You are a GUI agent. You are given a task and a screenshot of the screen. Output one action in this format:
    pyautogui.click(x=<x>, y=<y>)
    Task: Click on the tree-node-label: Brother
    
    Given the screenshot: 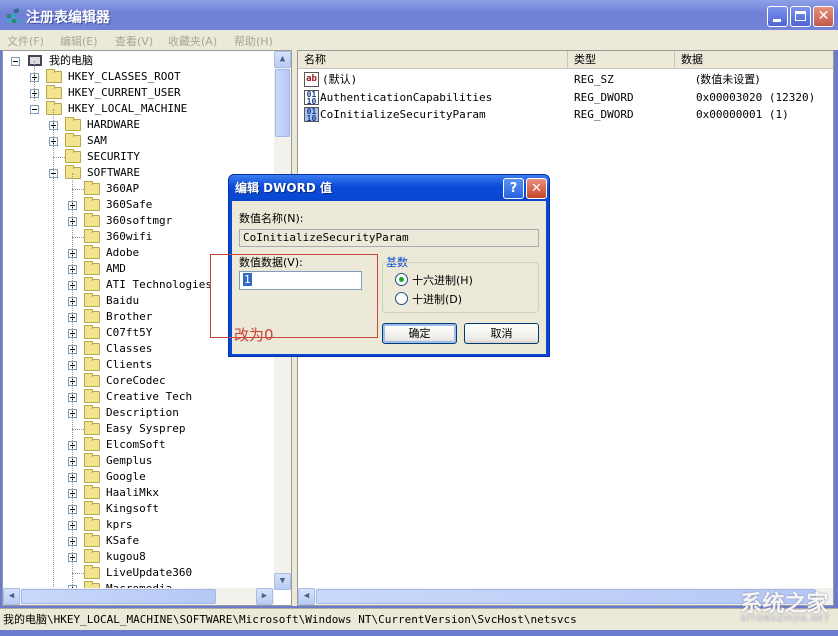 What is the action you would take?
    pyautogui.click(x=129, y=316)
    